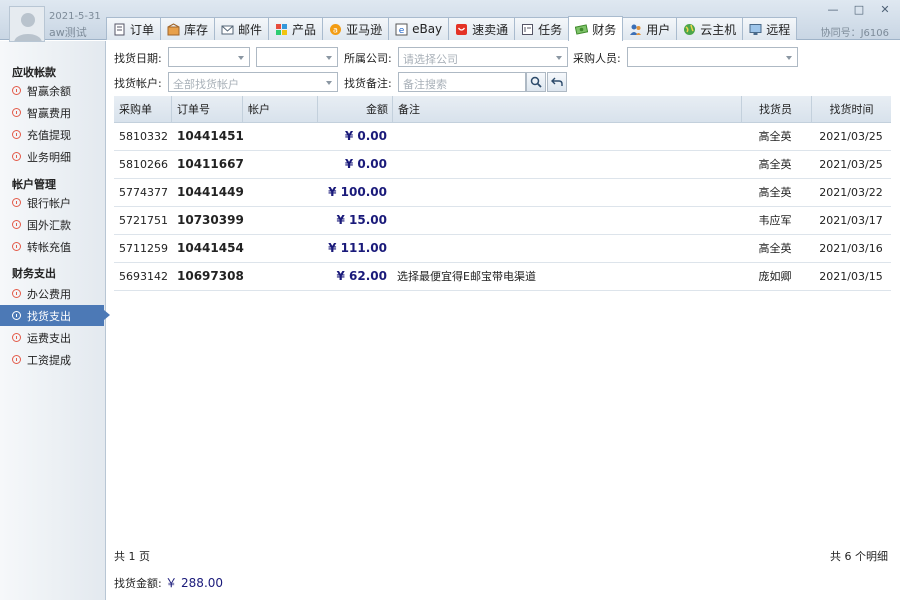 This screenshot has height=600, width=900. I want to click on sidebar-item-business-detail: 业务明细, so click(53, 156).